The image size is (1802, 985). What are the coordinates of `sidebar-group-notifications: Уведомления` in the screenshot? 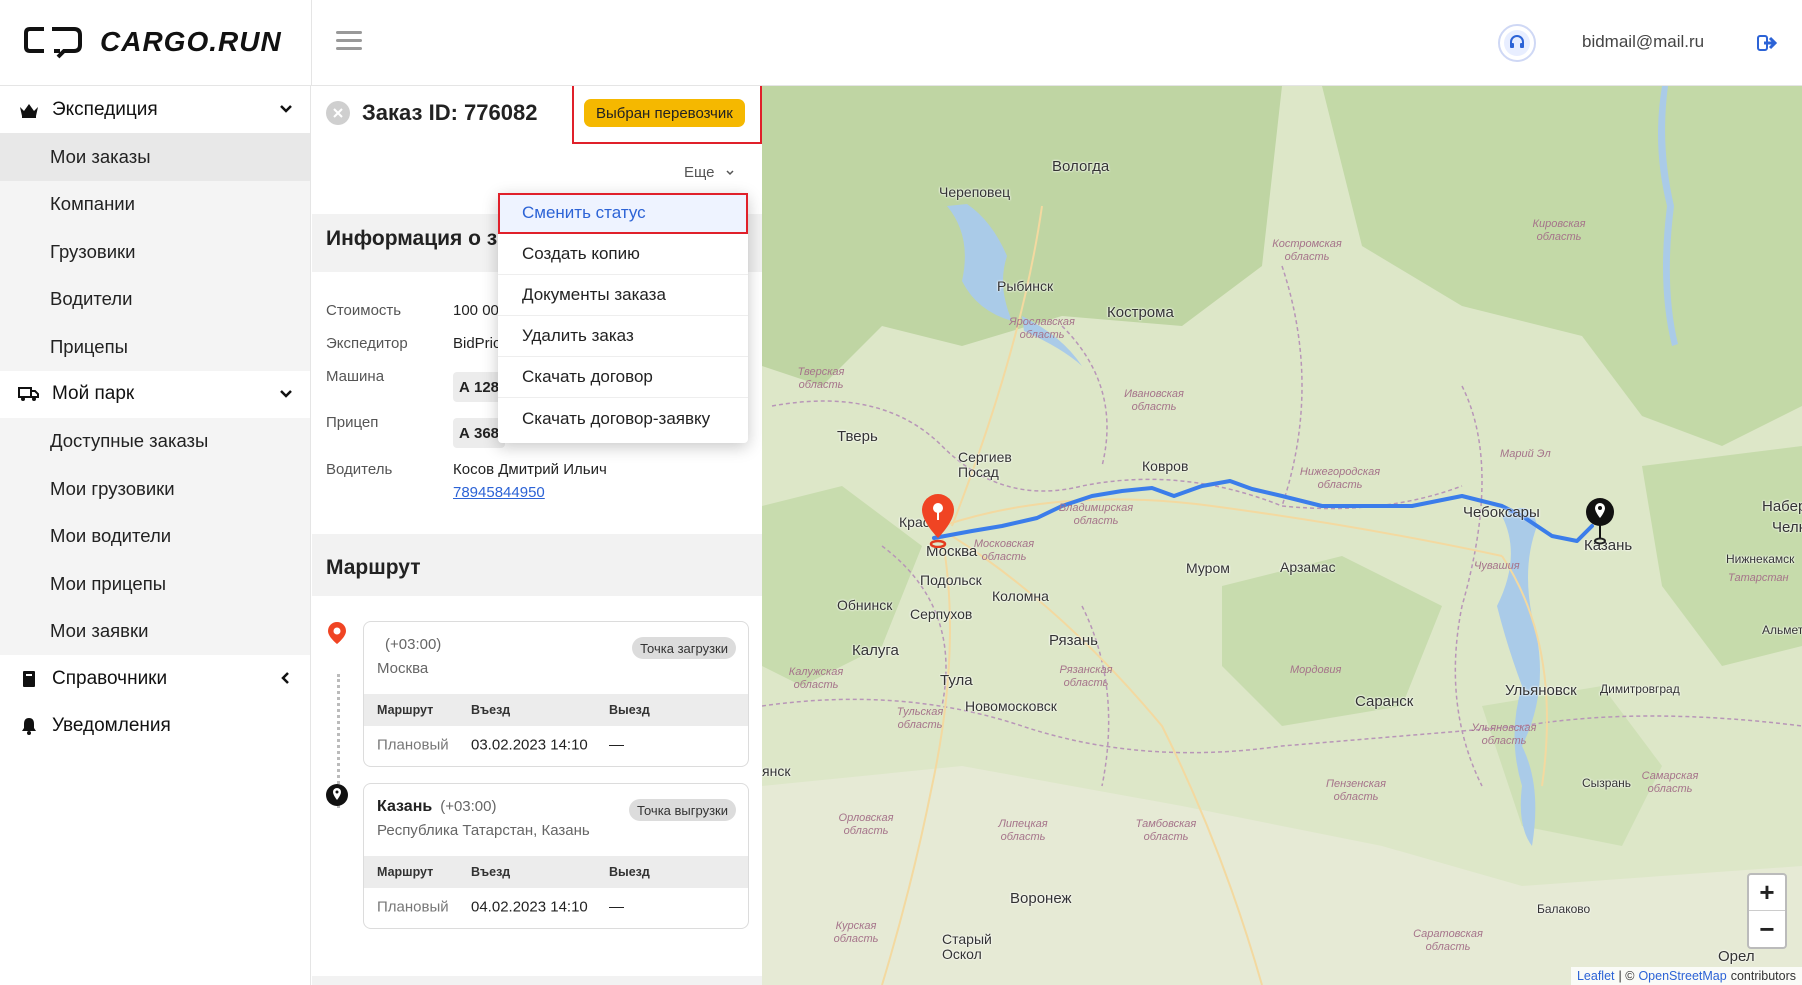 It's located at (155, 725).